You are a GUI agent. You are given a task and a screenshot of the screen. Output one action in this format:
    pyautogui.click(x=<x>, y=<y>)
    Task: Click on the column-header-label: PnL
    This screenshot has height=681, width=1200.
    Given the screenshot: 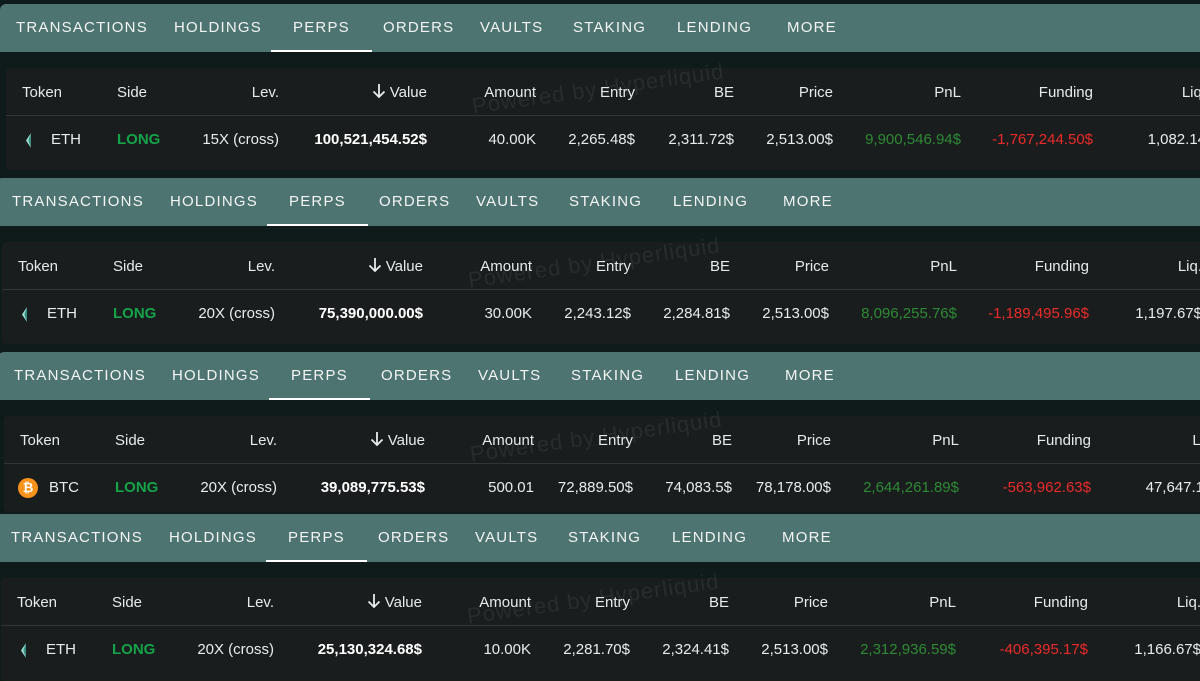 What is the action you would take?
    pyautogui.click(x=942, y=602)
    